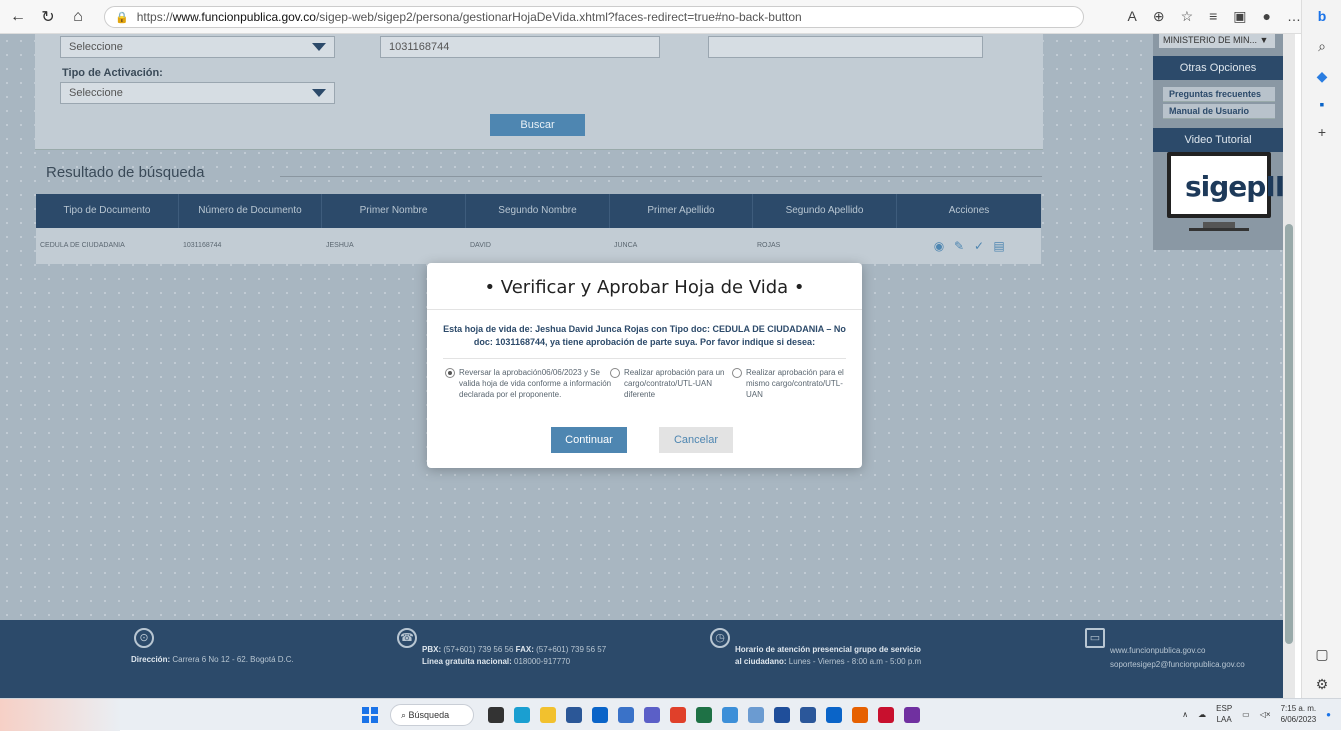  What do you see at coordinates (1299, 708) in the screenshot?
I see `clock-time: 7:15 a. m.` at bounding box center [1299, 708].